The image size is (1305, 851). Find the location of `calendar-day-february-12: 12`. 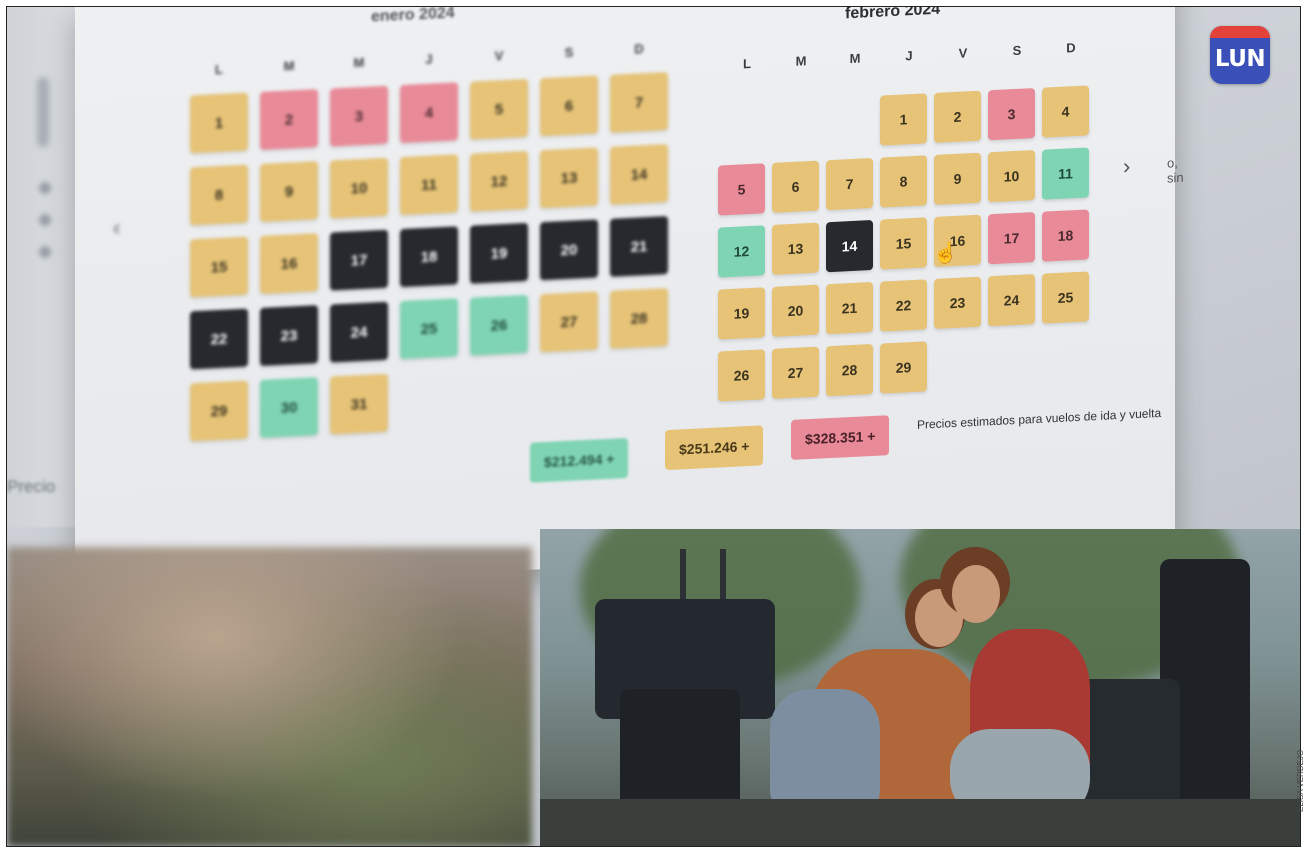

calendar-day-february-12: 12 is located at coordinates (741, 251).